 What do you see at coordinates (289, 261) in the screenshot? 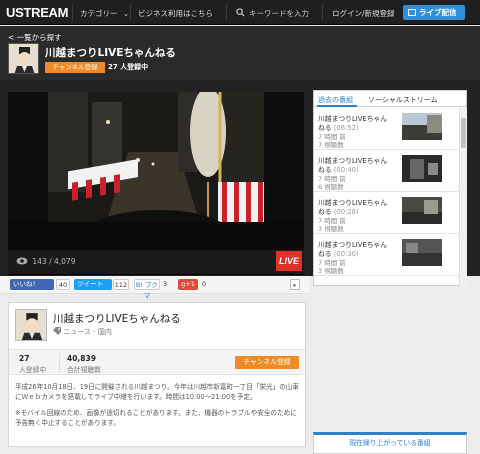
I see `live-badge: LIVE` at bounding box center [289, 261].